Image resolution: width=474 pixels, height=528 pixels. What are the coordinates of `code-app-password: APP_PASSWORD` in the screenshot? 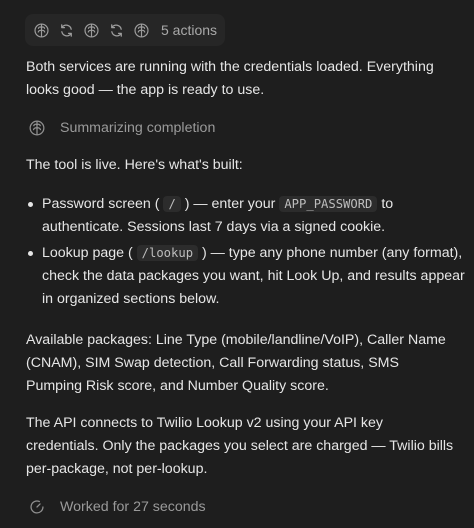 It's located at (328, 204).